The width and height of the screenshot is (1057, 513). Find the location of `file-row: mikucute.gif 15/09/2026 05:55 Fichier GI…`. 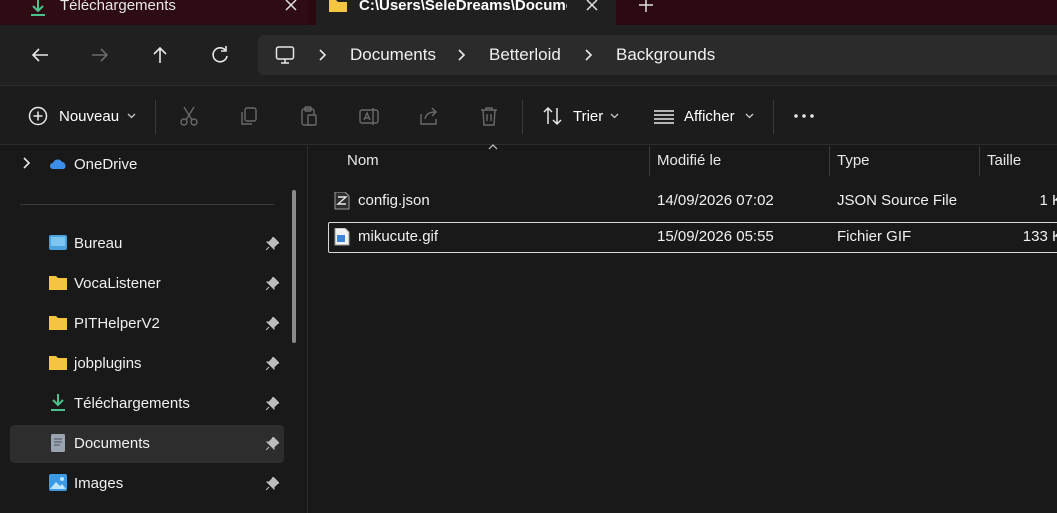

file-row: mikucute.gif 15/09/2026 05:55 Fichier GI… is located at coordinates (692, 237).